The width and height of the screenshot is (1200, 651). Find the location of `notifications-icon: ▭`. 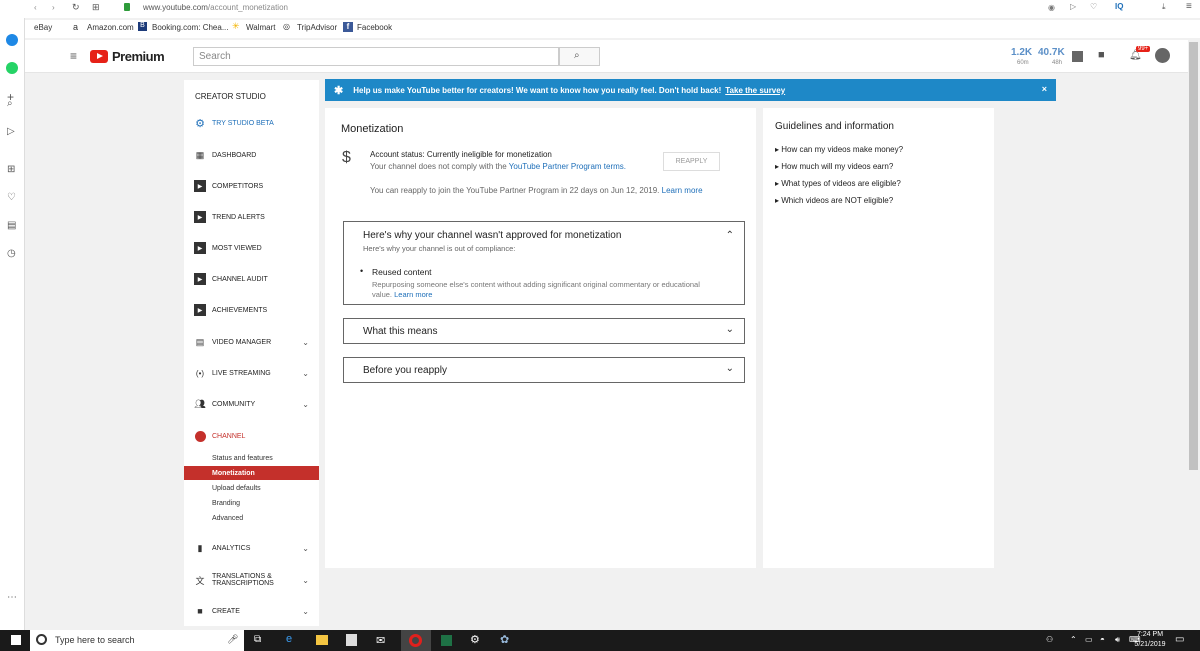

notifications-icon: ▭ is located at coordinates (1179, 639).